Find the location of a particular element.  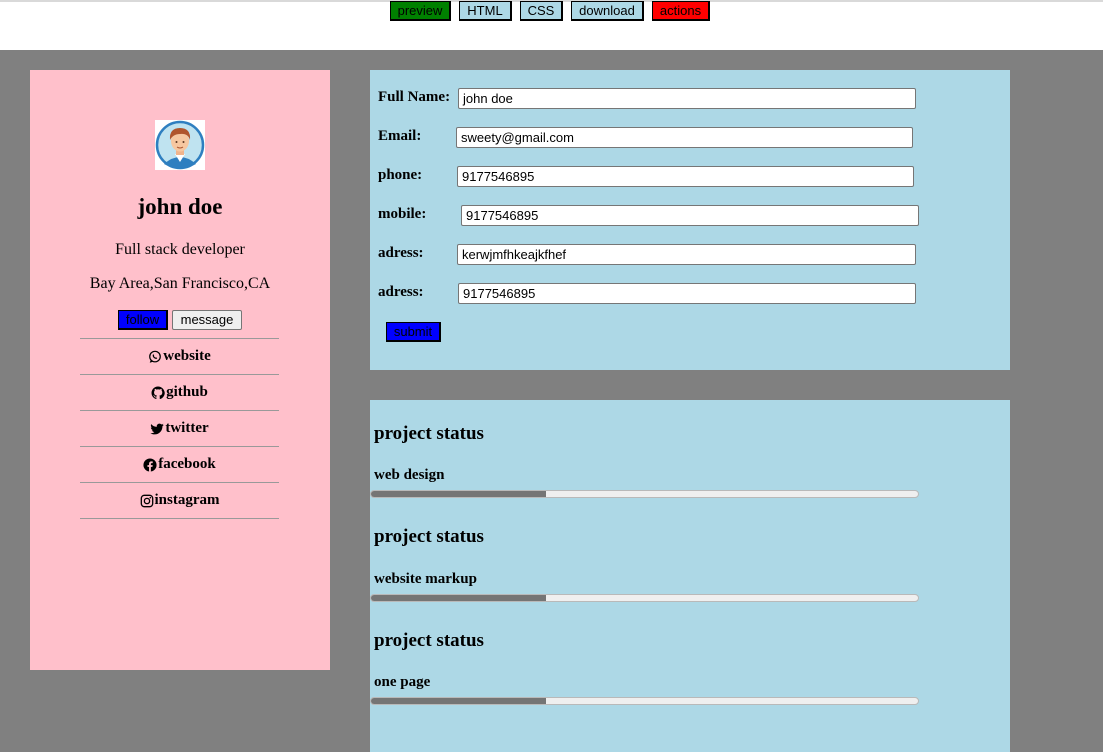

instagram-link: instagram is located at coordinates (179, 500).